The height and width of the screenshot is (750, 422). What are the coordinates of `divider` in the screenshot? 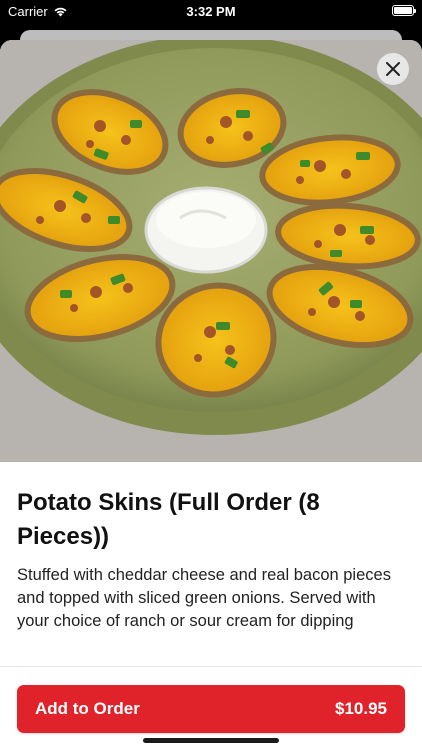 It's located at (211, 666).